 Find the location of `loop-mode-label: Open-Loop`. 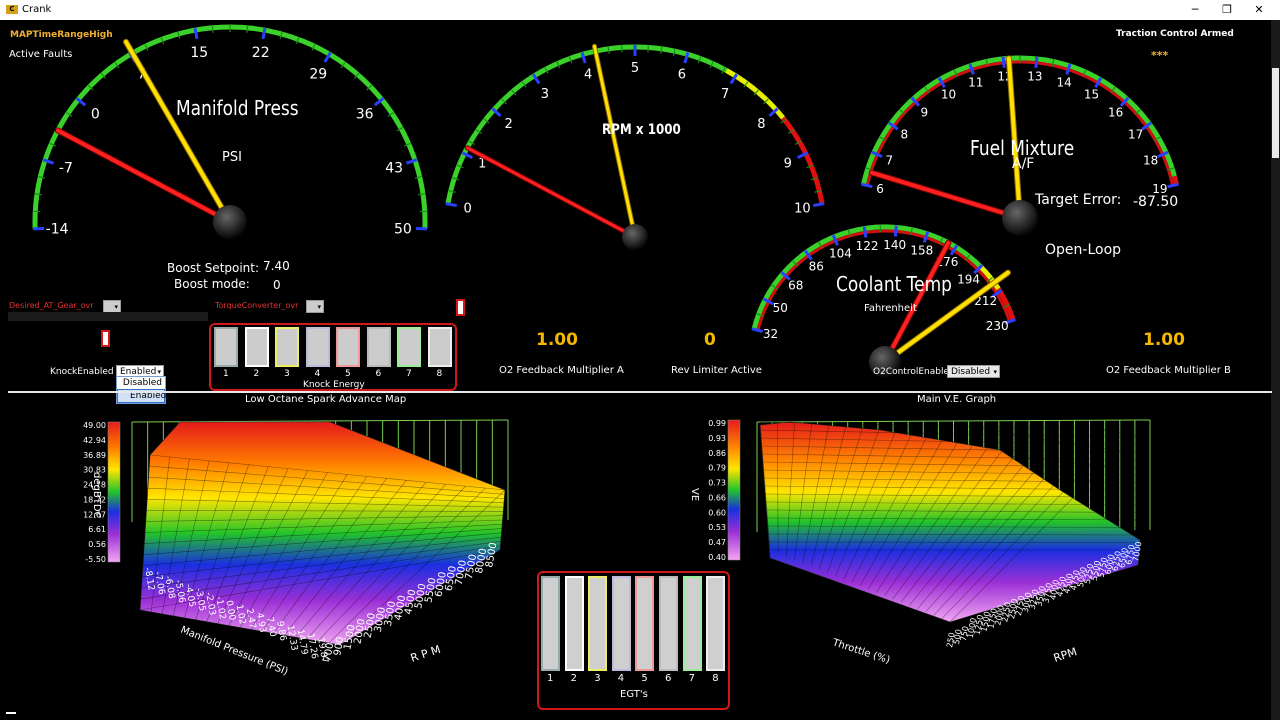

loop-mode-label: Open-Loop is located at coordinates (1083, 250).